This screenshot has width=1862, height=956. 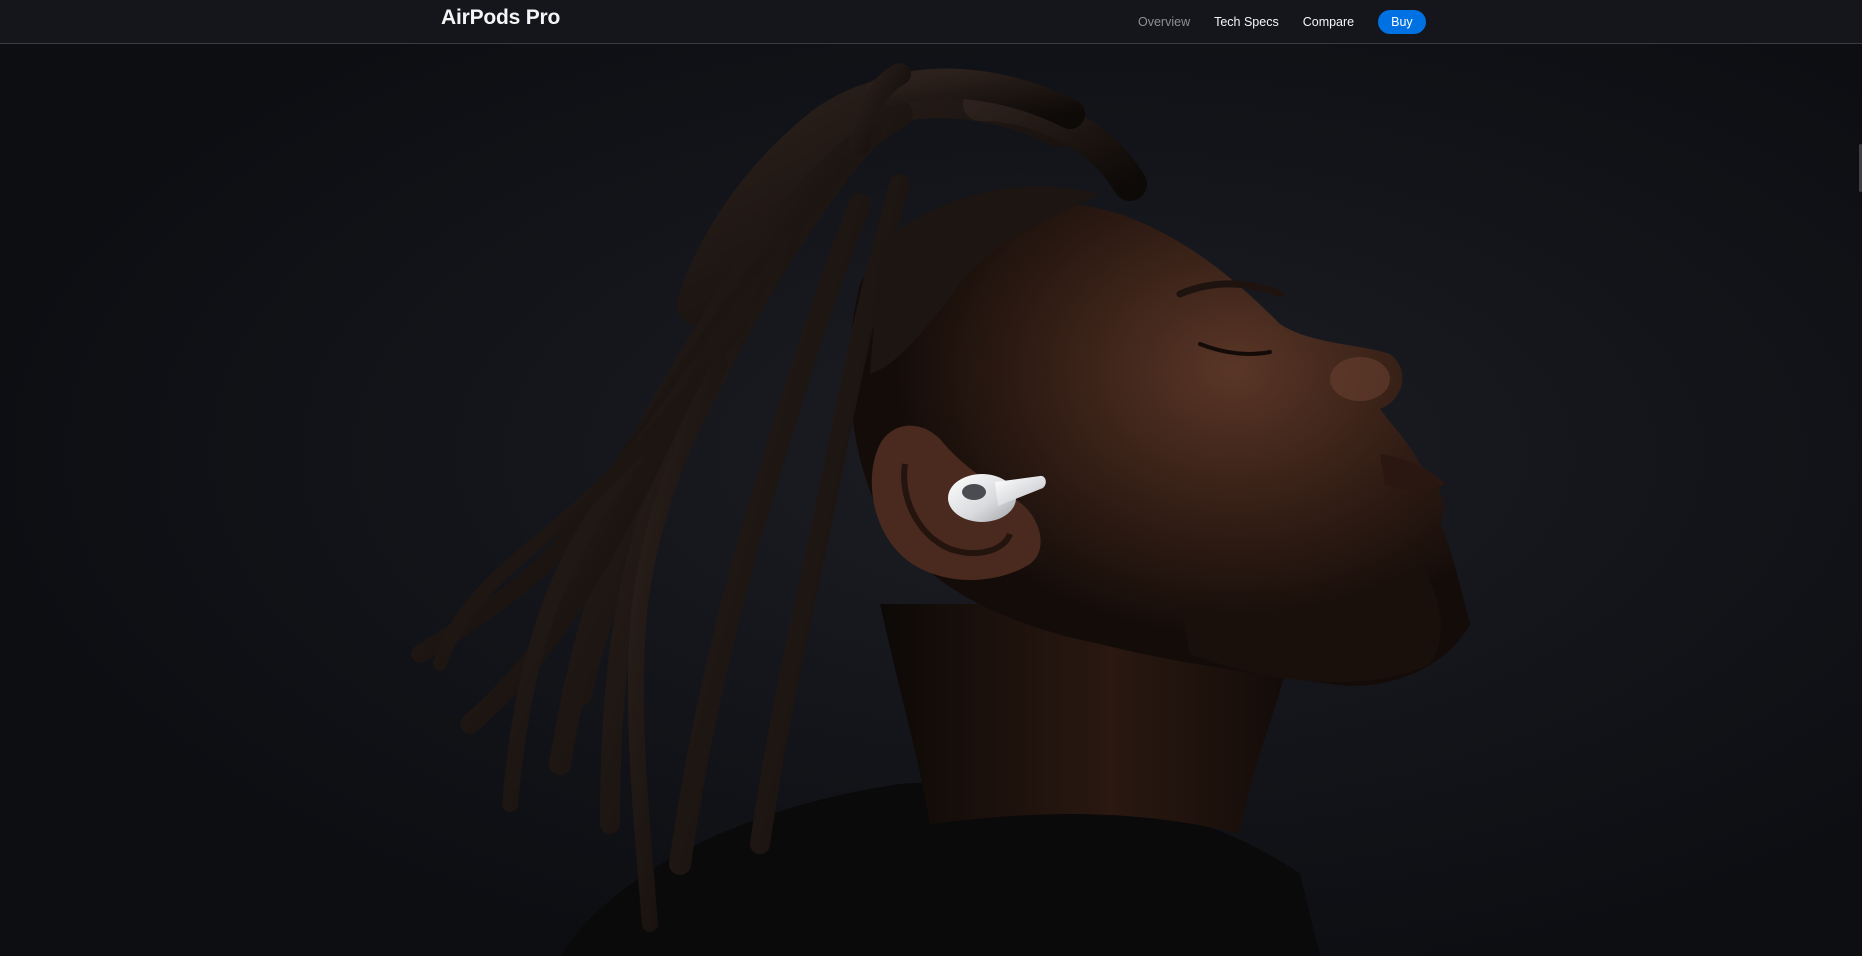 I want to click on nav-link-overview: Overview, so click(x=1164, y=22).